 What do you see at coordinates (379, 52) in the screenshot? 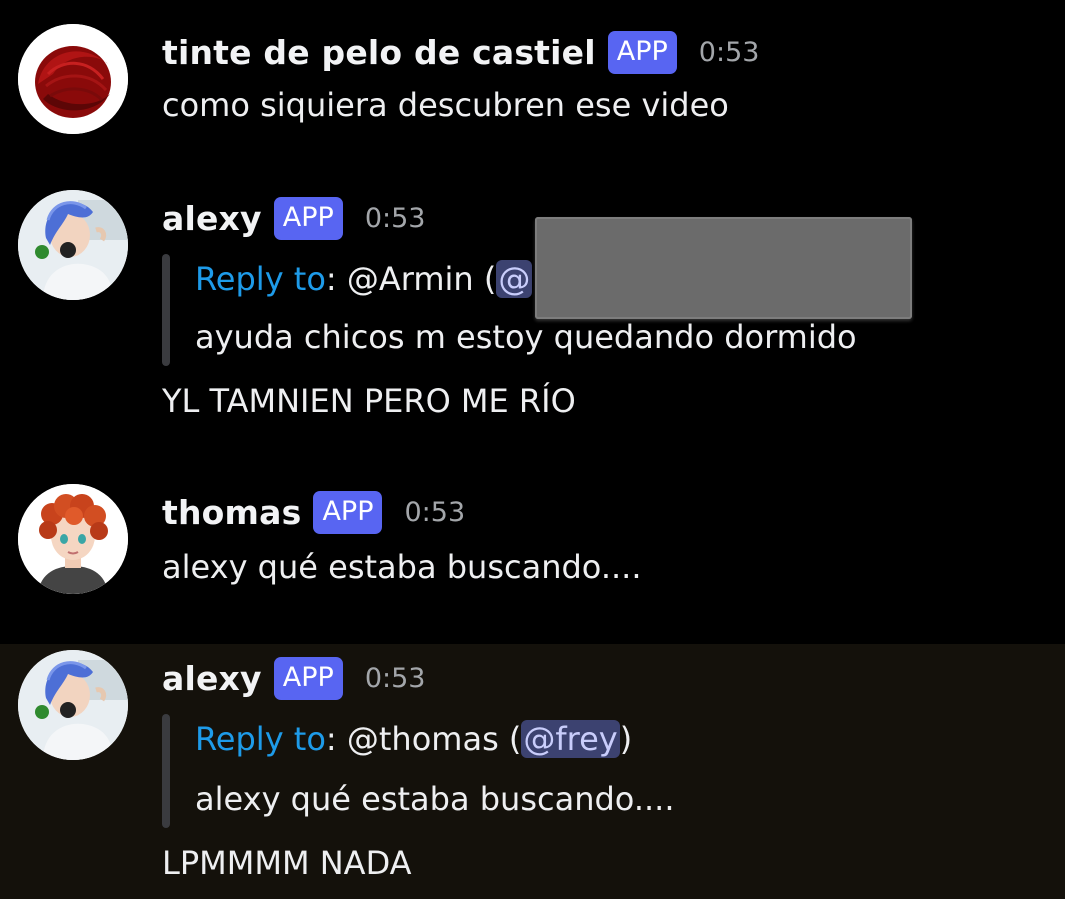
I see `username: tinte de pelo de castiel` at bounding box center [379, 52].